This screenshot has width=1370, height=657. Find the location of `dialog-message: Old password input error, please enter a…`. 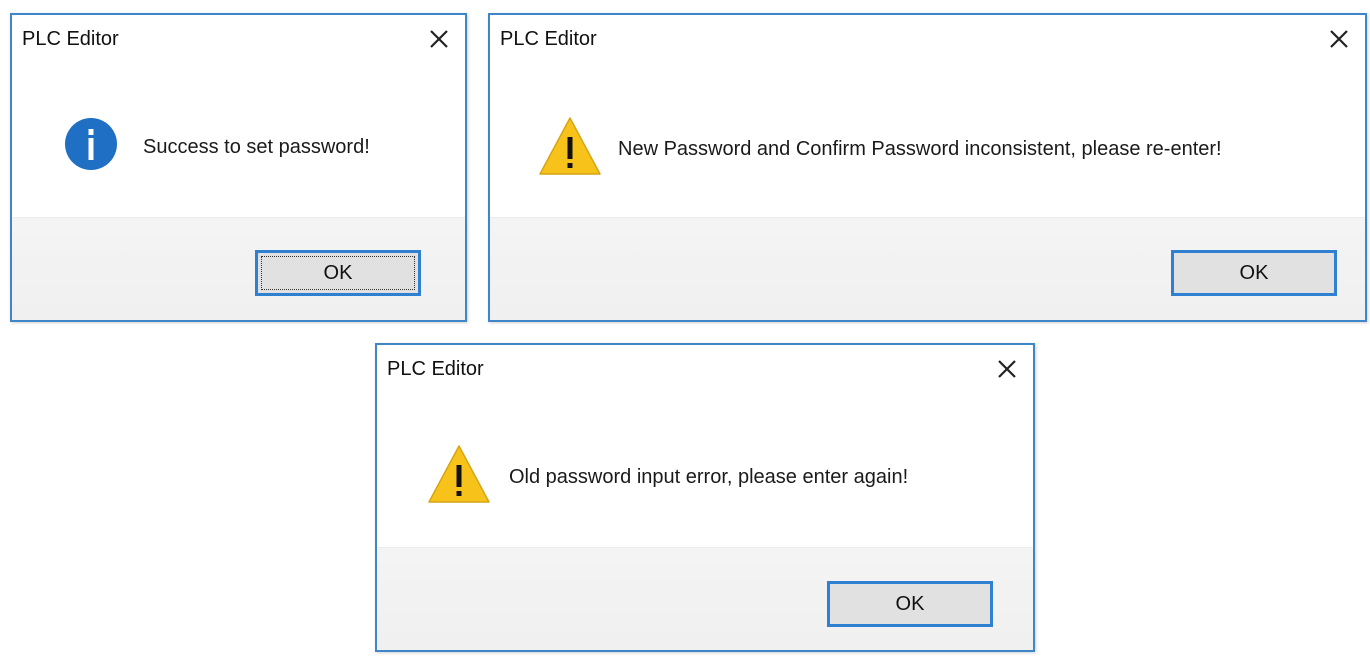

dialog-message: Old password input error, please enter a… is located at coordinates (709, 476).